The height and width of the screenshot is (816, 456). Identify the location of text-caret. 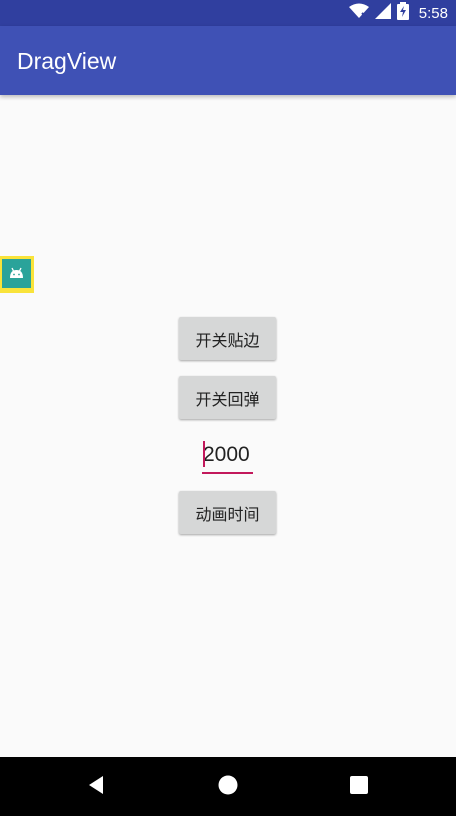
(204, 454).